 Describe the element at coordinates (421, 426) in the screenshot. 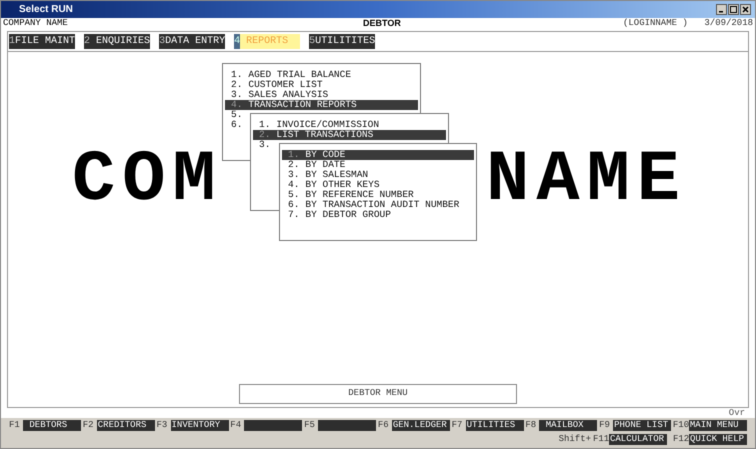

I see `function-key-button: GEN.LEDGER` at that location.